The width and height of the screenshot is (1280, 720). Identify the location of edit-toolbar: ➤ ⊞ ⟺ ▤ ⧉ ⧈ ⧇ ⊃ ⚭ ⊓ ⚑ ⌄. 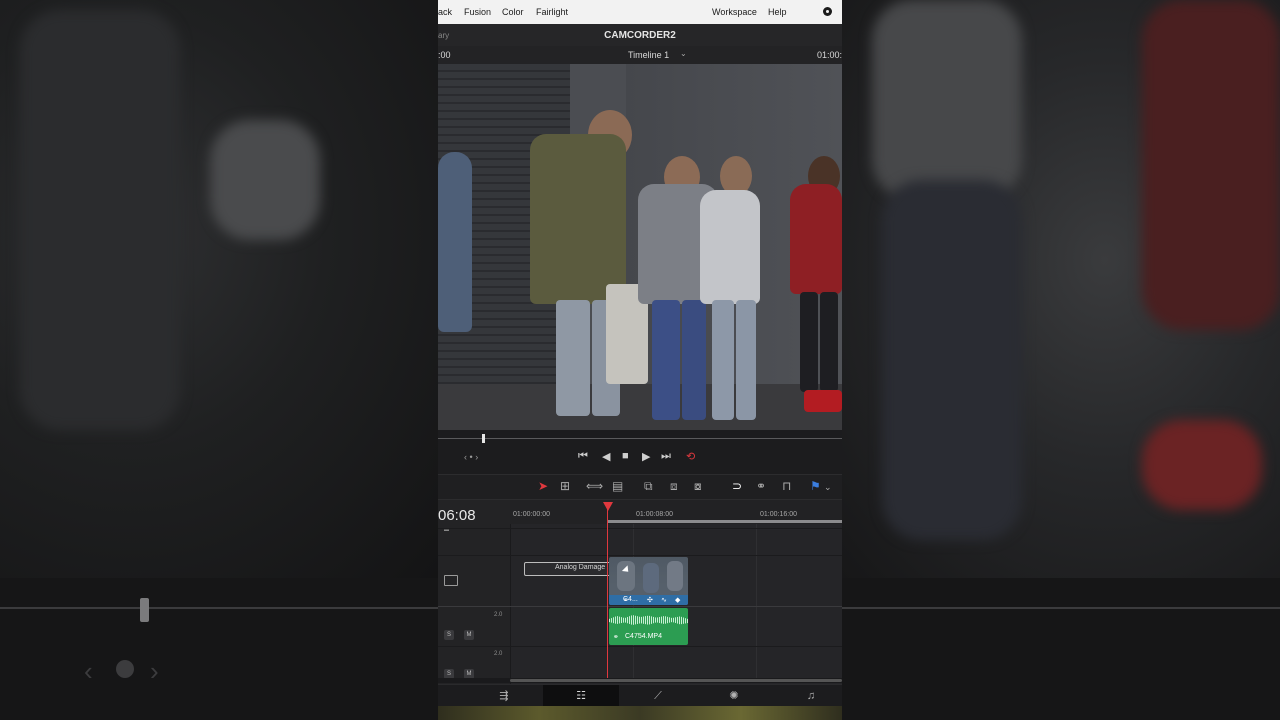
(640, 487).